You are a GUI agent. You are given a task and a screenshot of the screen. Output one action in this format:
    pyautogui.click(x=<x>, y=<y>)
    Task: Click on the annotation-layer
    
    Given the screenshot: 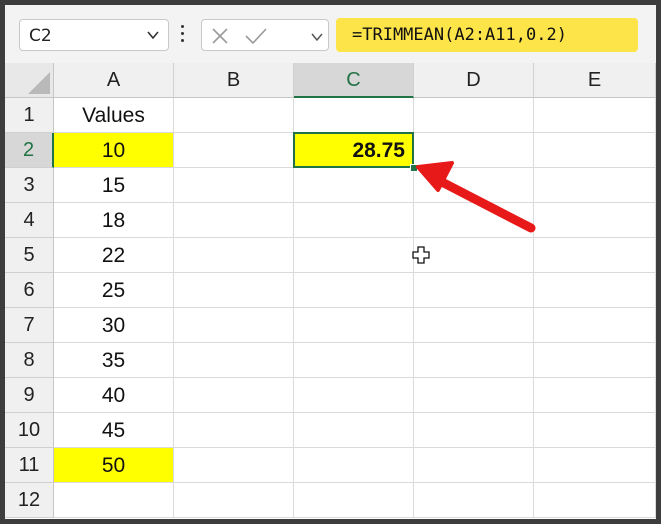 What is the action you would take?
    pyautogui.click(x=474, y=212)
    